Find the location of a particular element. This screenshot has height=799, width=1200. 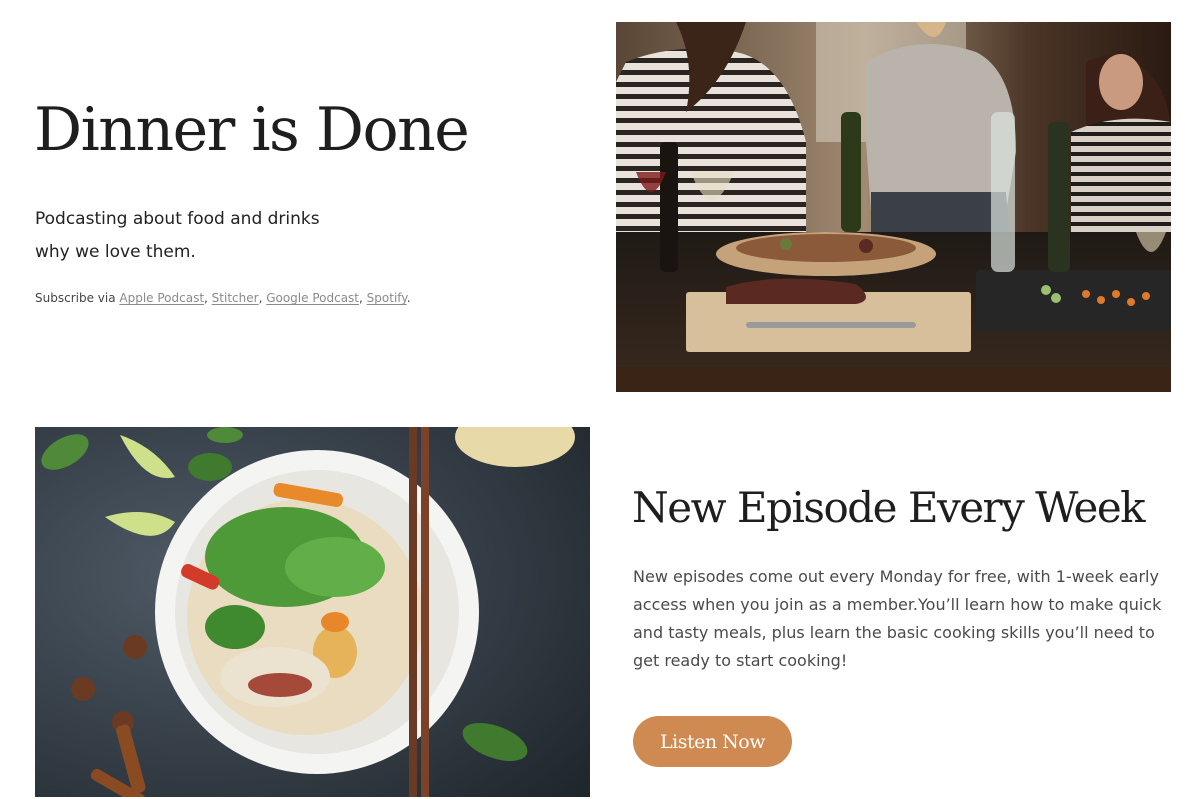

spotify-link: Spotify is located at coordinates (387, 298).